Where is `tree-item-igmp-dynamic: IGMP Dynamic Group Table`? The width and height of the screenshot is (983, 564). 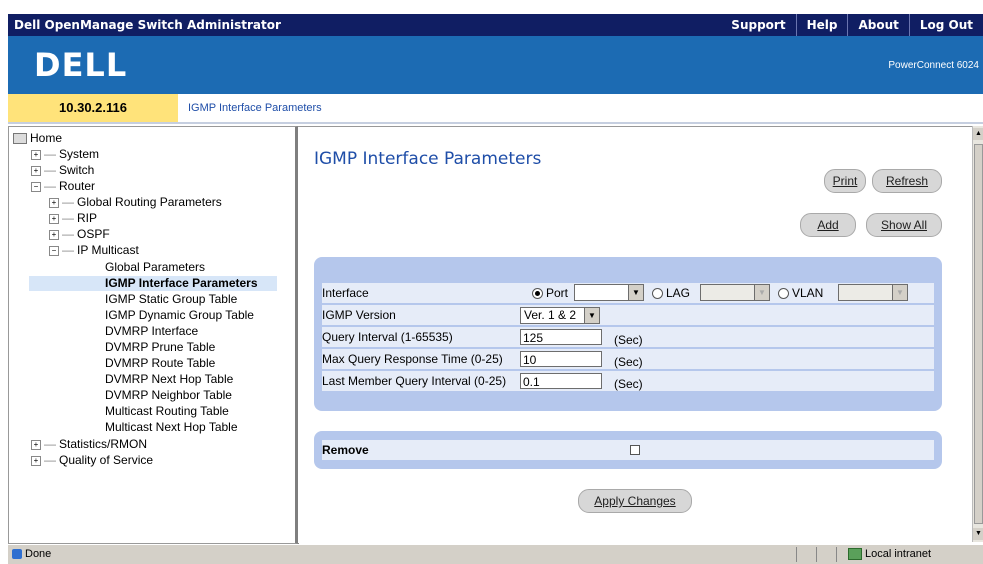 tree-item-igmp-dynamic: IGMP Dynamic Group Table is located at coordinates (179, 315).